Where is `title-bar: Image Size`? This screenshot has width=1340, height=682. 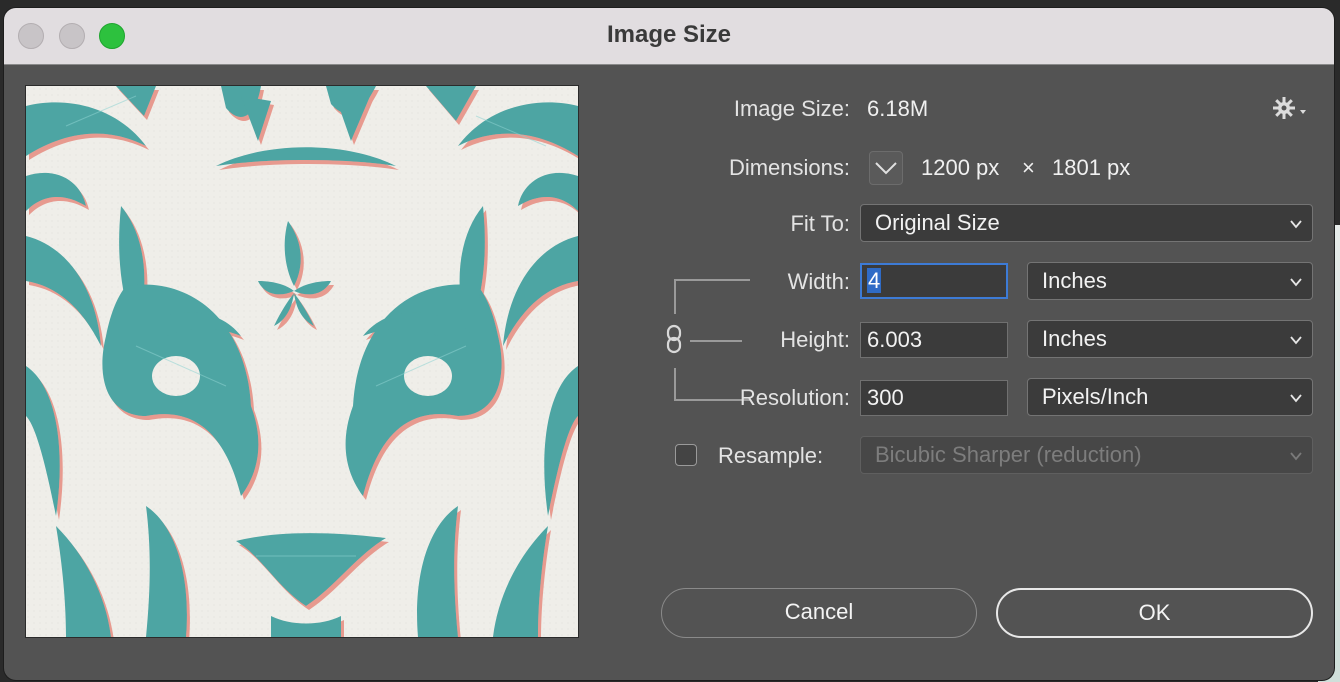
title-bar: Image Size is located at coordinates (669, 36).